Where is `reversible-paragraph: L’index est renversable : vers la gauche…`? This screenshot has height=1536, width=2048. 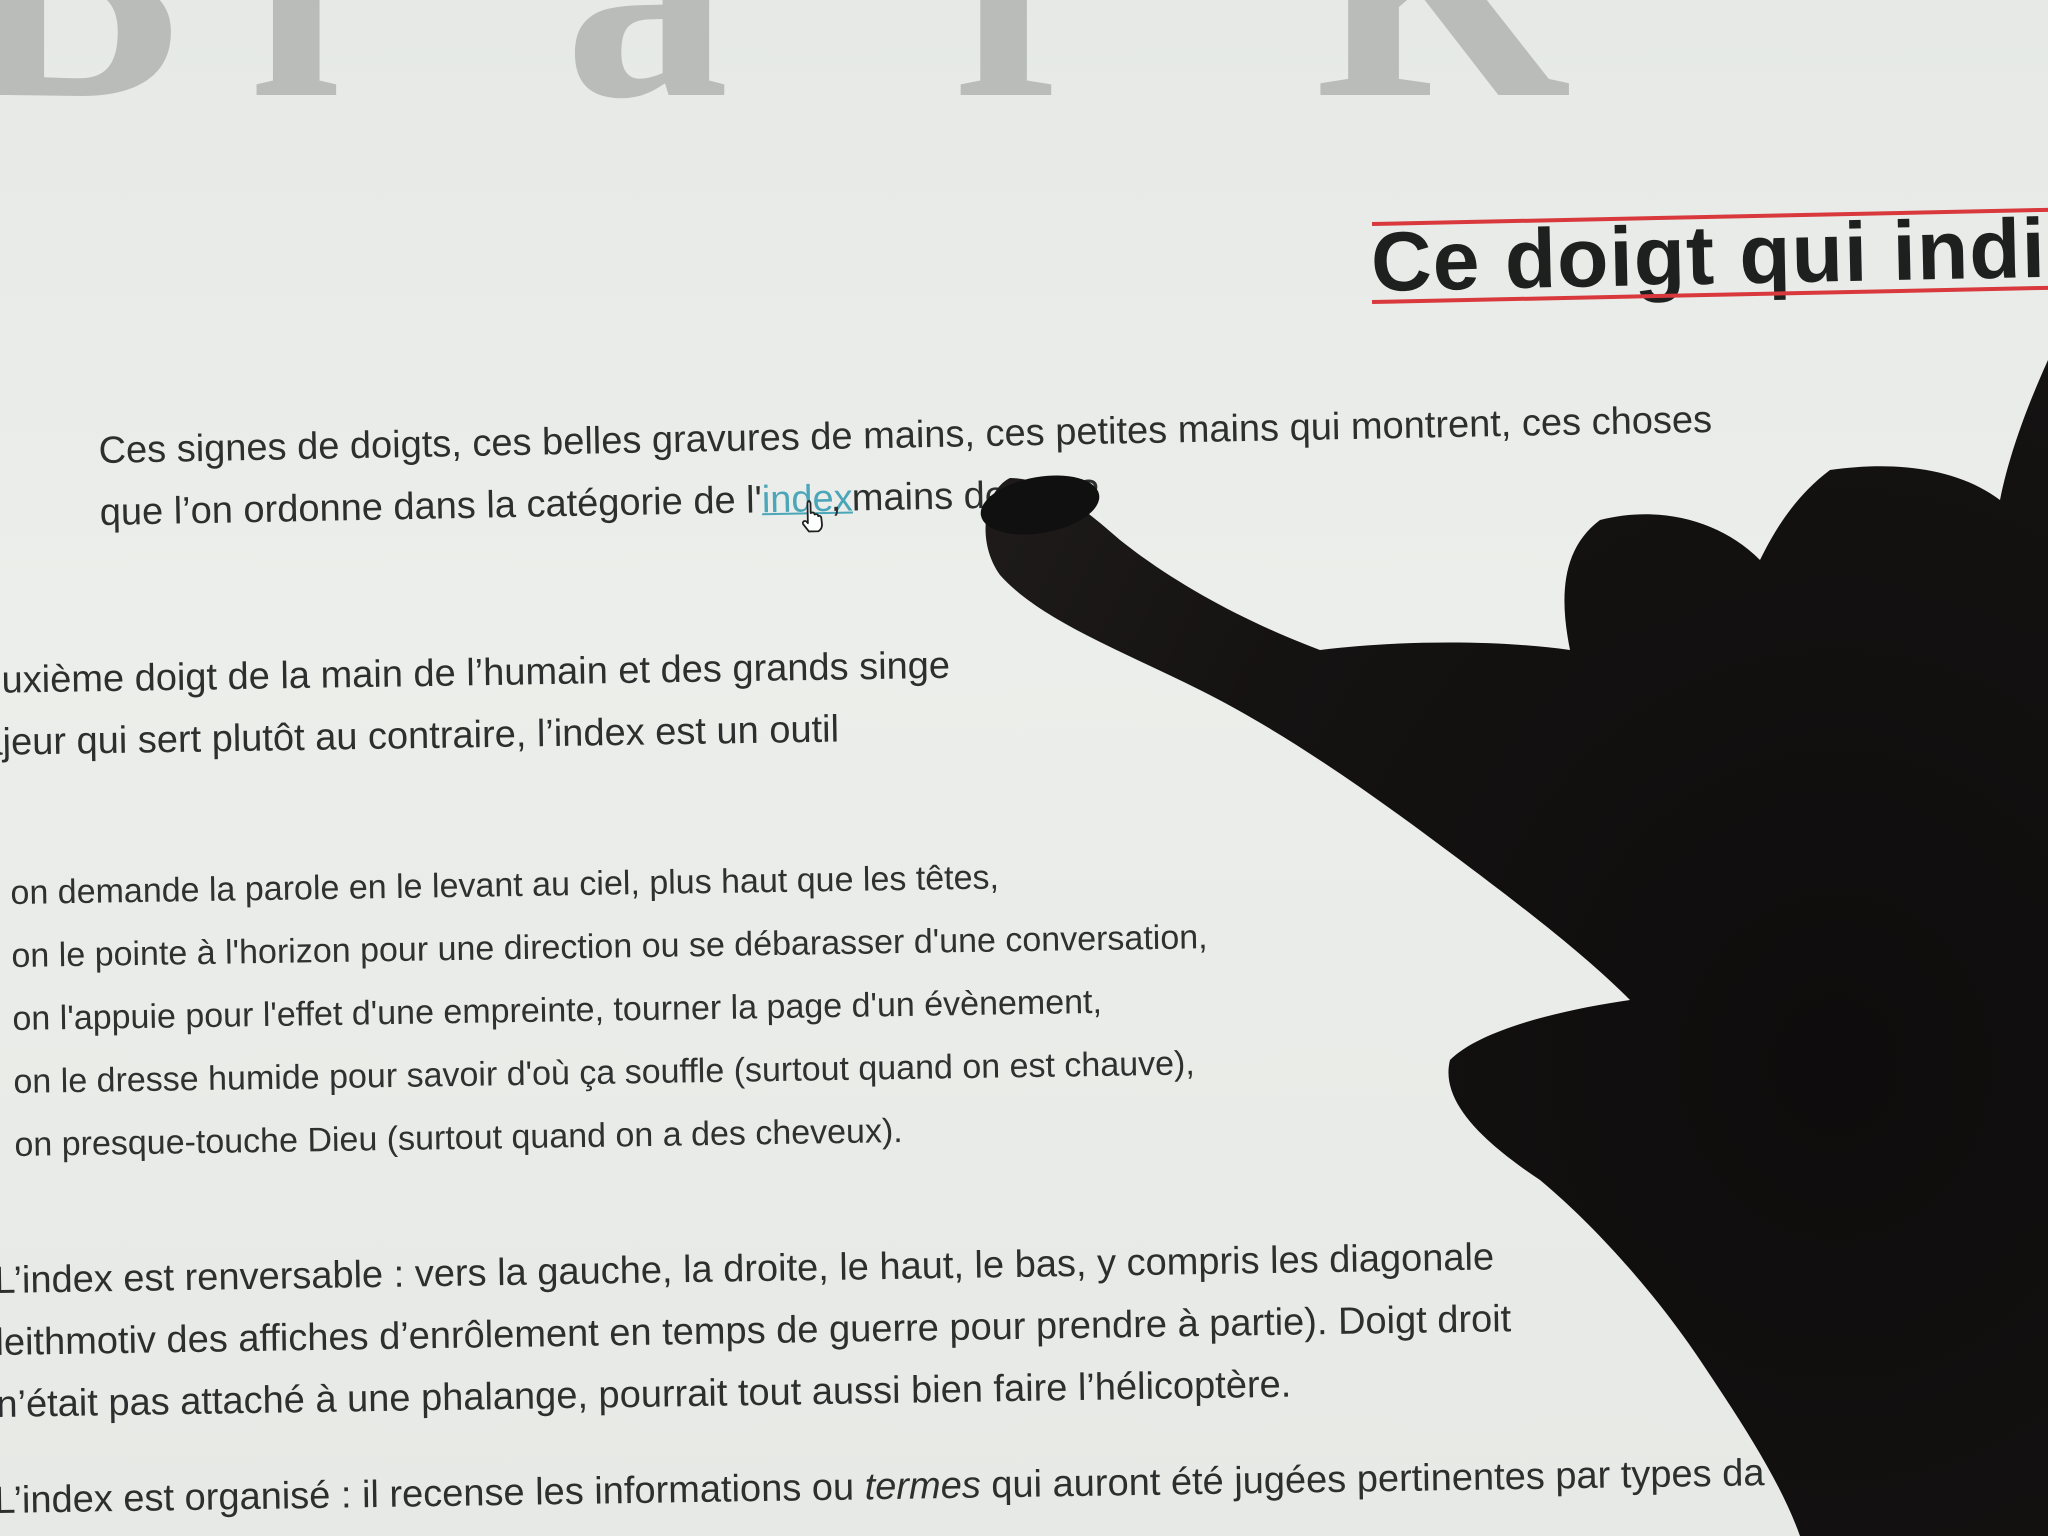
reversible-paragraph: L’index est renversable : vers la gauche… is located at coordinates (756, 1331).